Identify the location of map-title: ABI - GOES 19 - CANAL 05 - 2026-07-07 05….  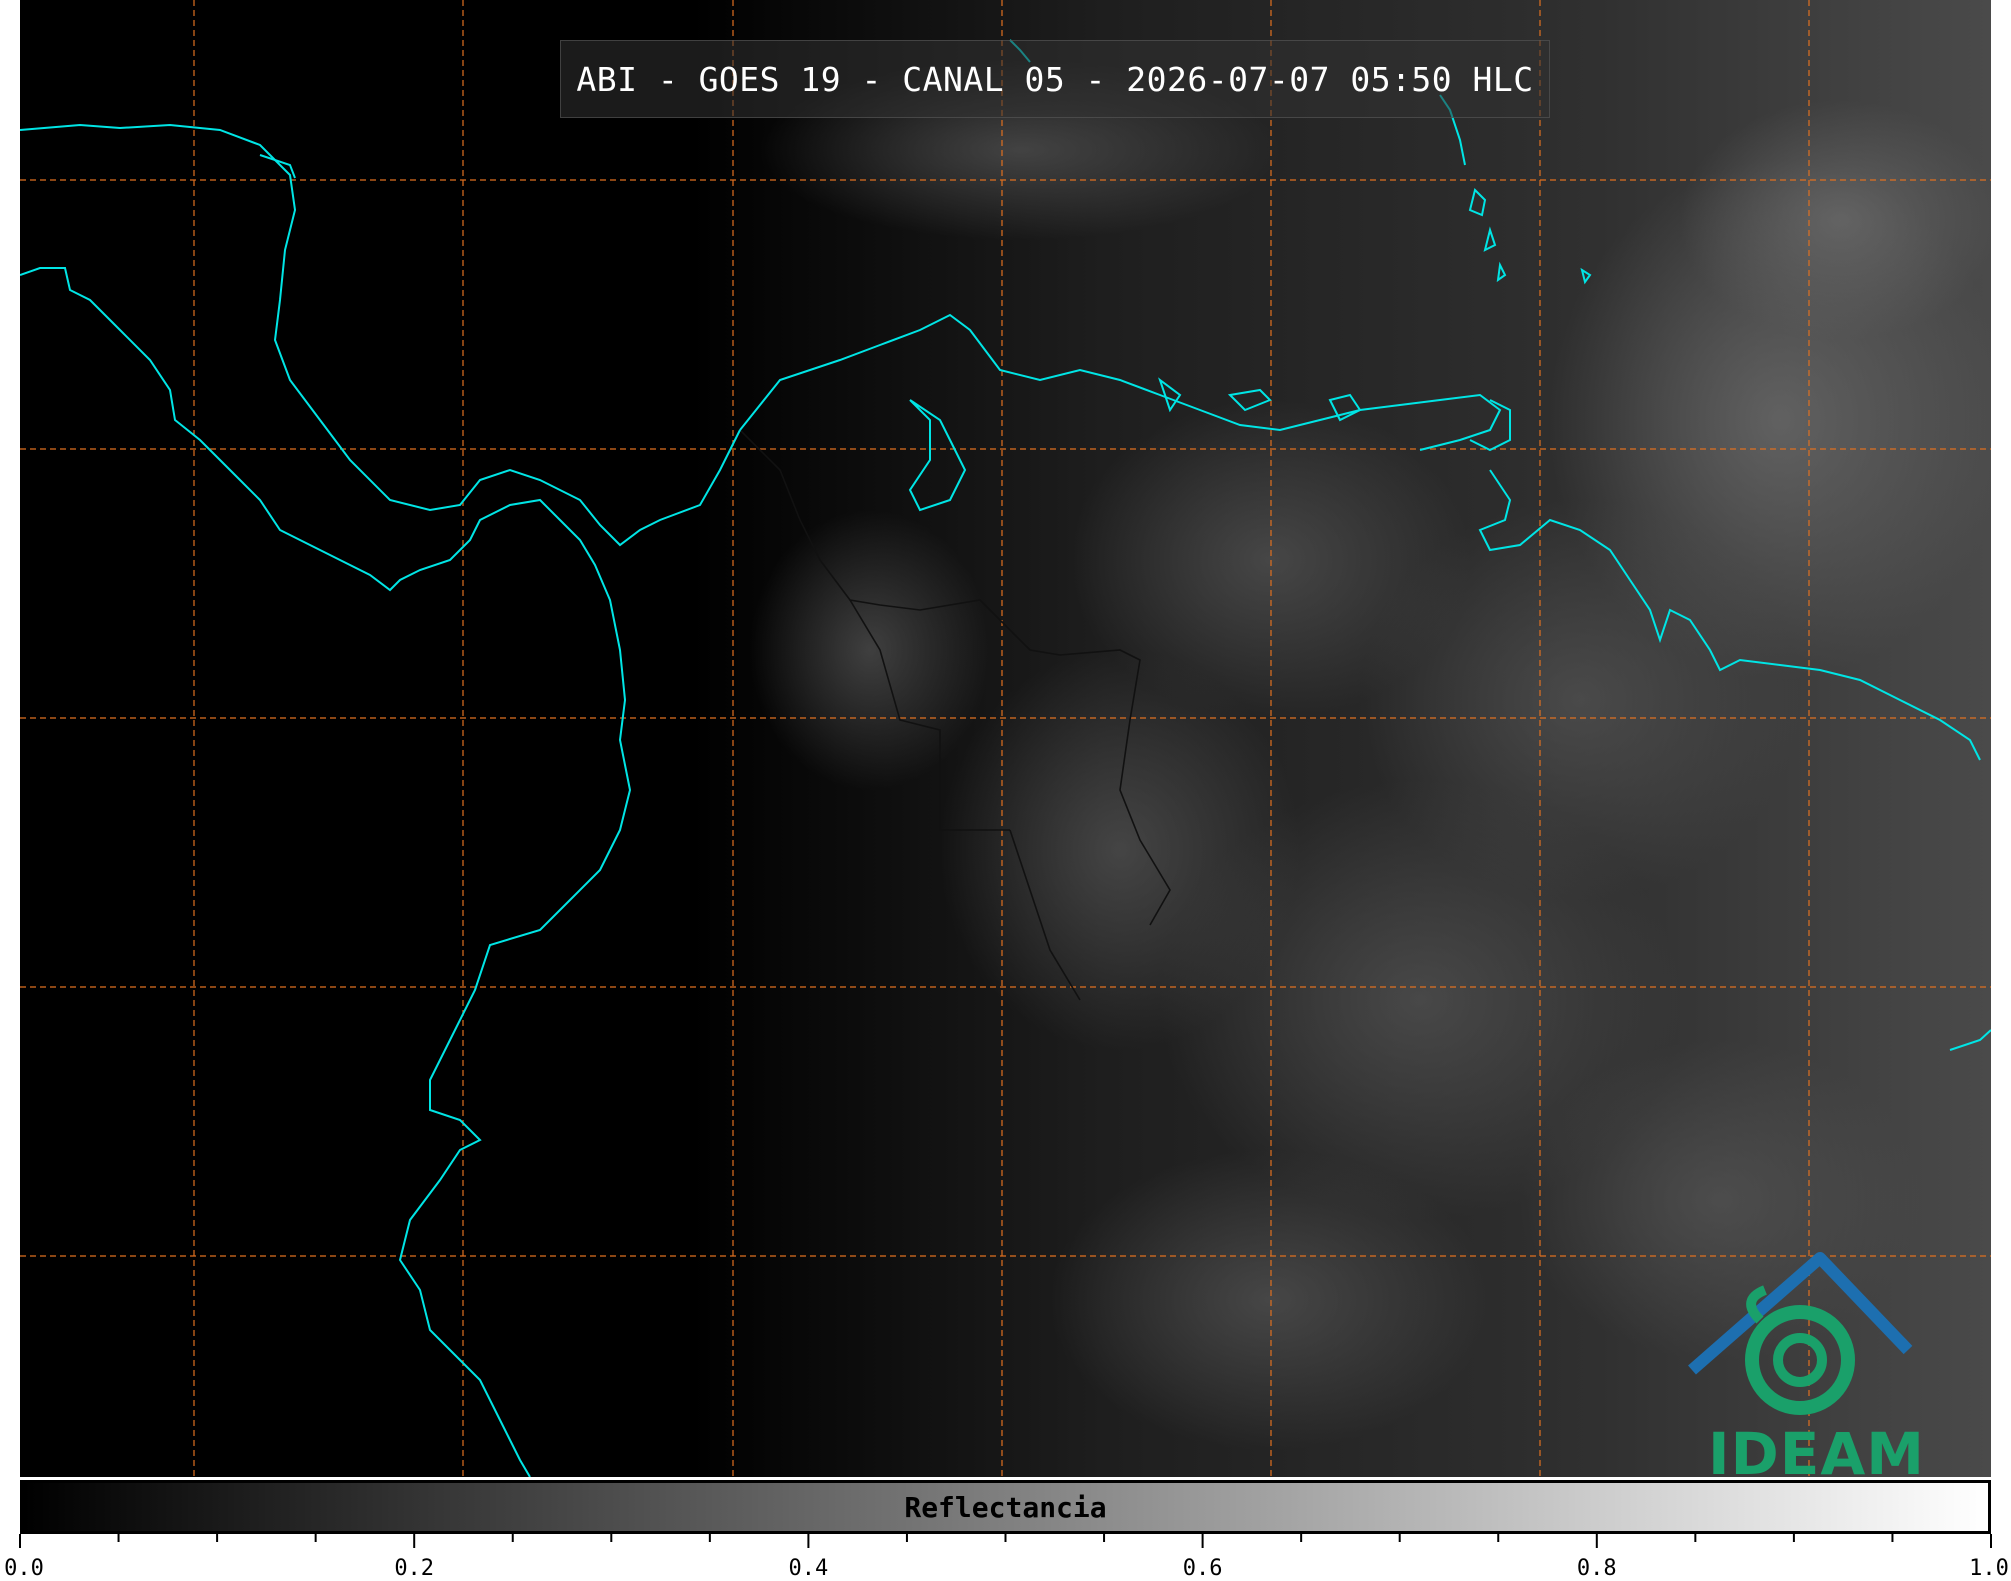
(1055, 79).